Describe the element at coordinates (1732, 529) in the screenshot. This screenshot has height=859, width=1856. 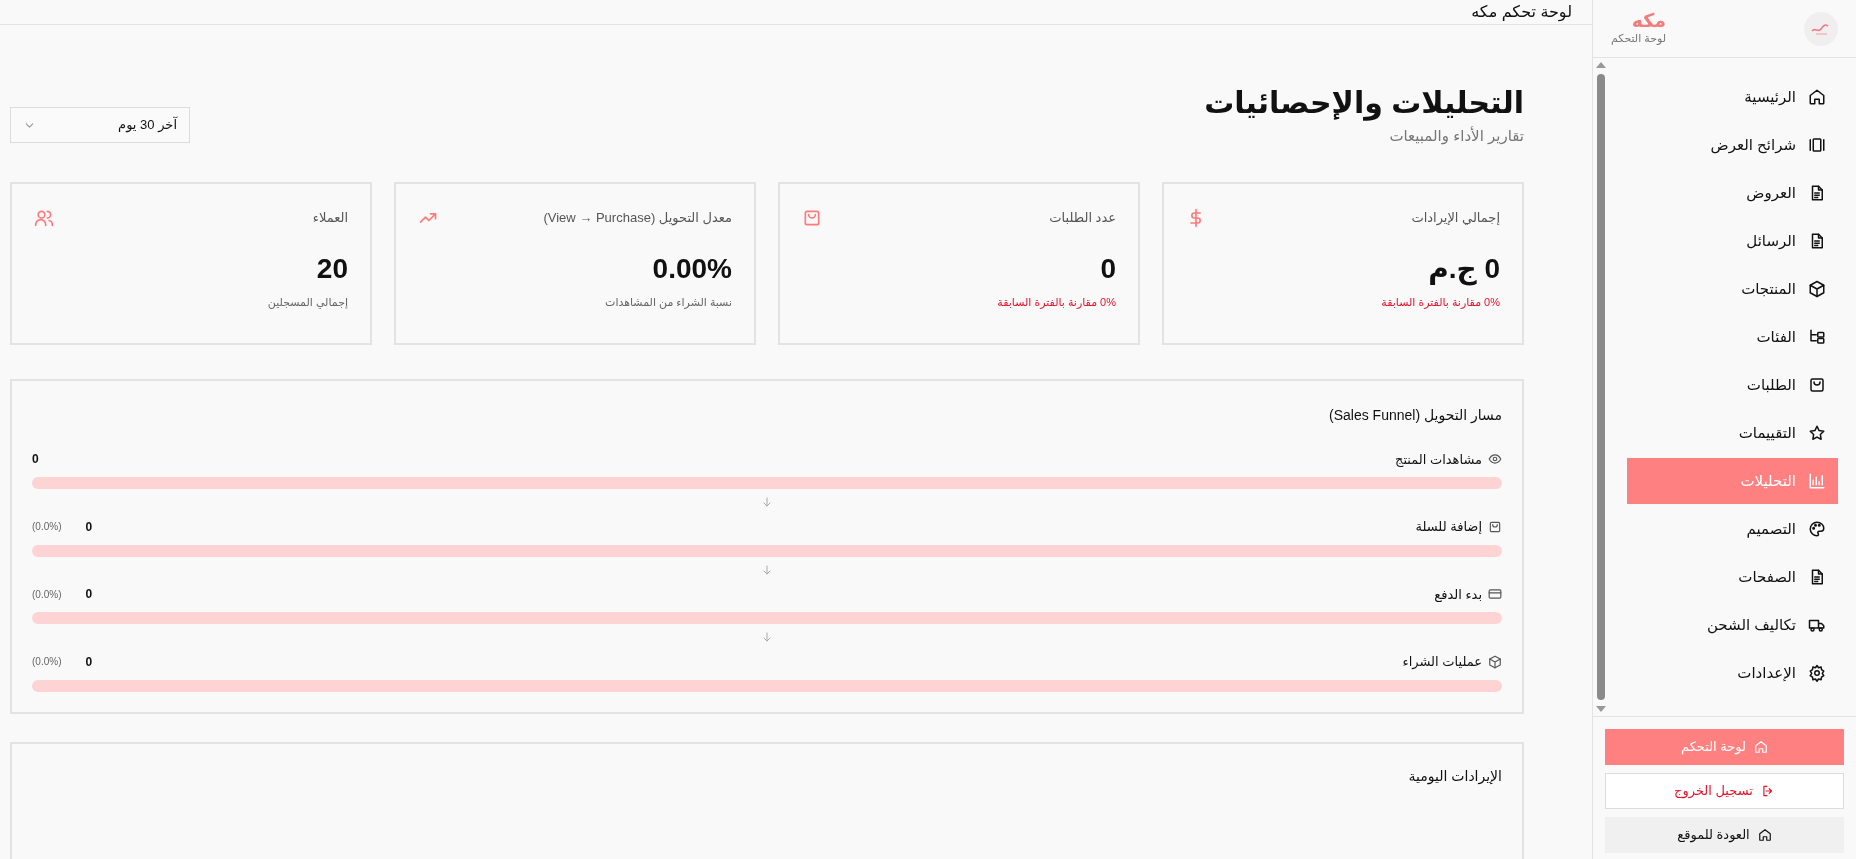
I see `sidebar-item: التصميم` at that location.